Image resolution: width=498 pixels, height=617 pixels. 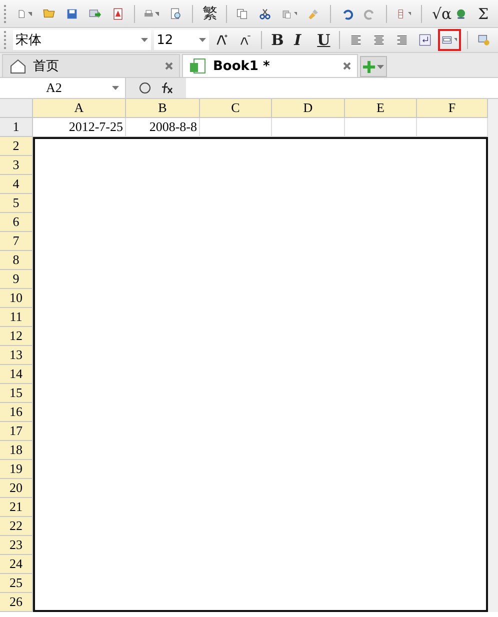 What do you see at coordinates (16, 317) in the screenshot?
I see `row-header: 11` at bounding box center [16, 317].